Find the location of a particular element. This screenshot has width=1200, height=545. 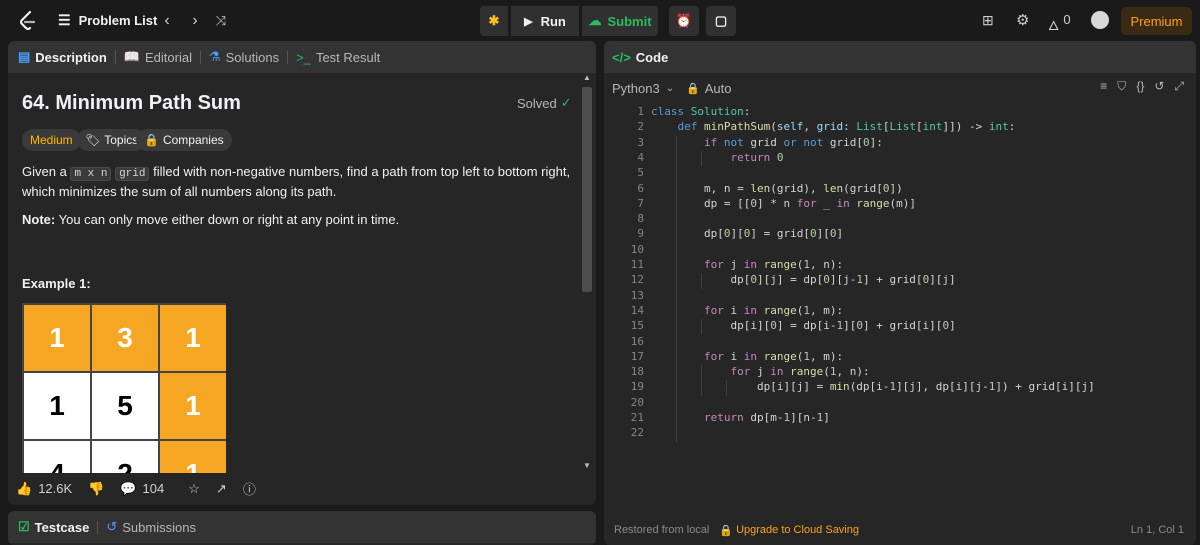

timer-button: ⏰ is located at coordinates (684, 21).